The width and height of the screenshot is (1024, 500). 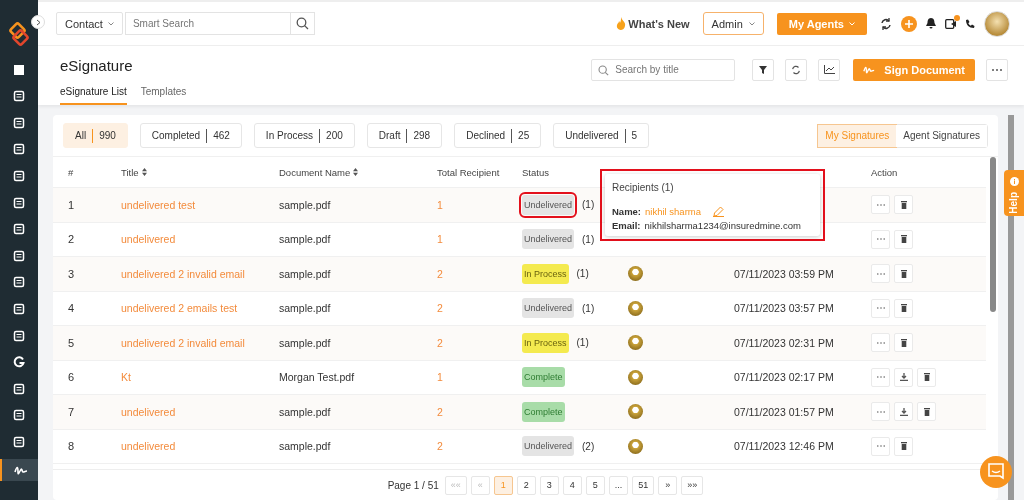 I want to click on column-header: Total Recipient, so click(x=468, y=172).